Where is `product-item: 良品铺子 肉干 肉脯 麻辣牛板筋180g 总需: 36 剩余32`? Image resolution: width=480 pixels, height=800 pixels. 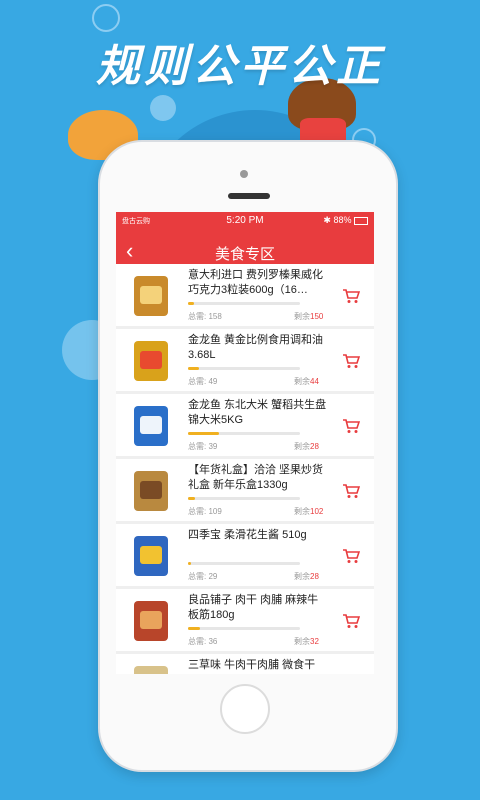
product-item: 良品铺子 肉干 肉脯 麻辣牛板筋180g 总需: 36 剩余32 is located at coordinates (245, 620).